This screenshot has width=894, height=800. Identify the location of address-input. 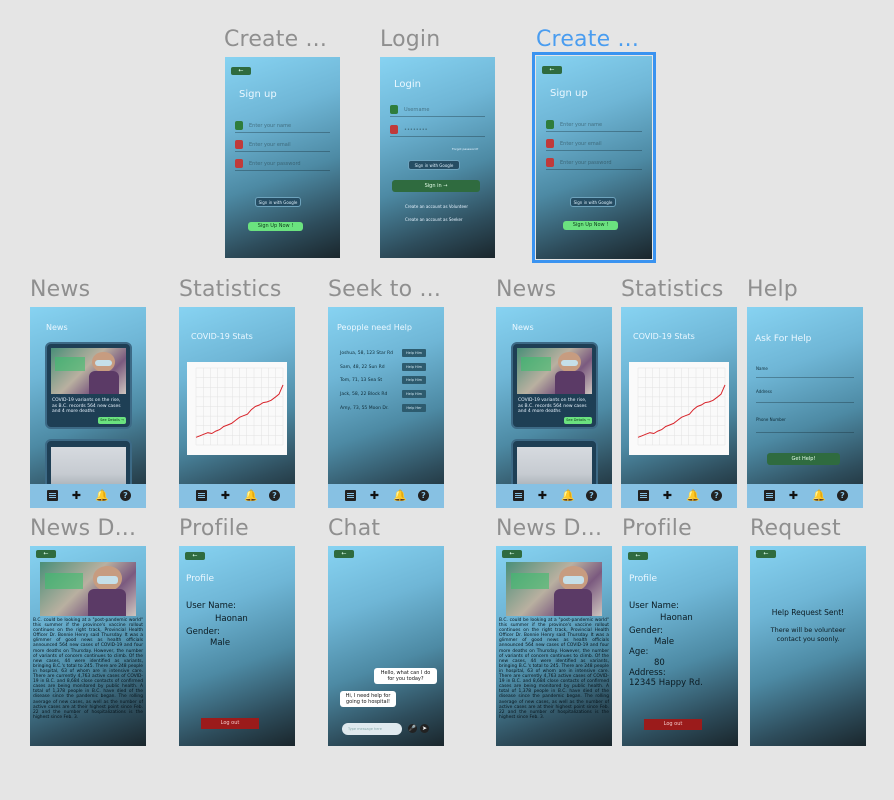
(805, 402).